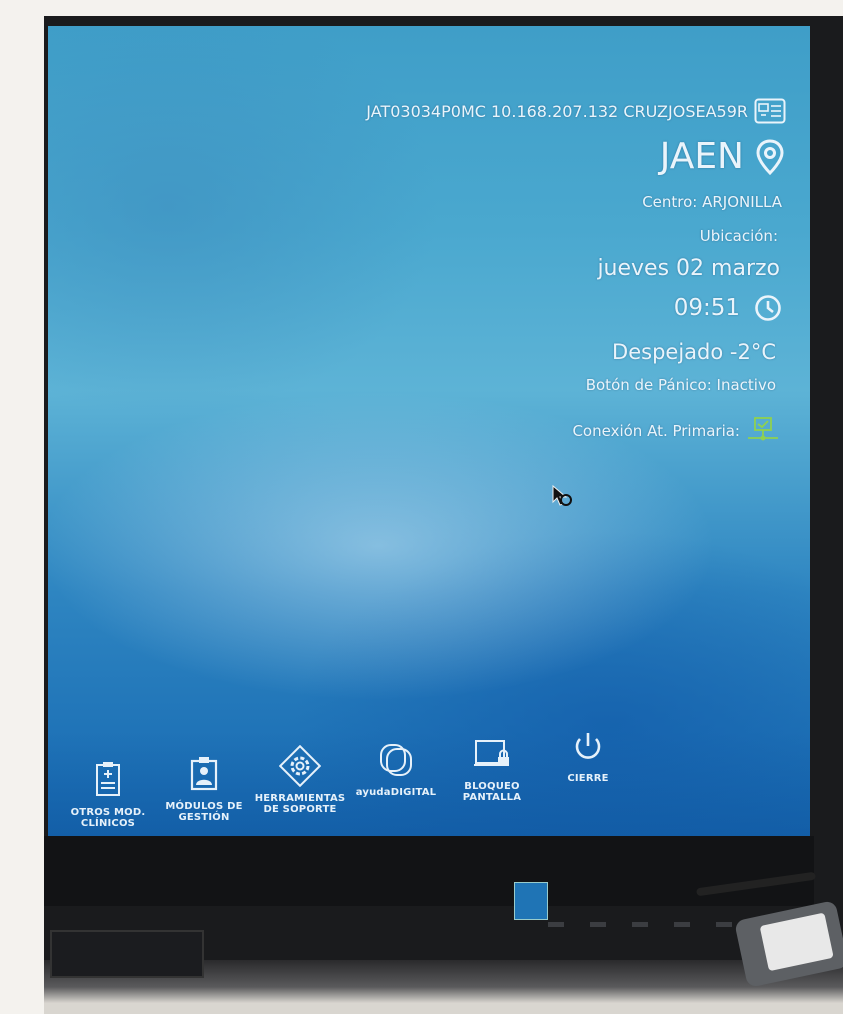 The image size is (843, 1014). I want to click on location-pin-icon, so click(770, 156).